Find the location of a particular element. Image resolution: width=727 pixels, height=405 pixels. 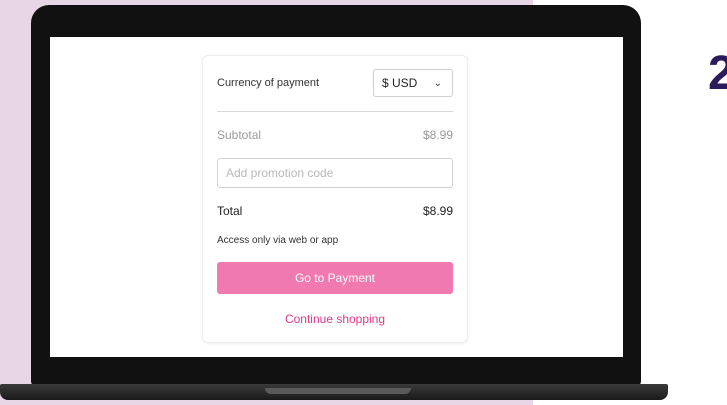

total-row: Total $8.99 is located at coordinates (335, 211).